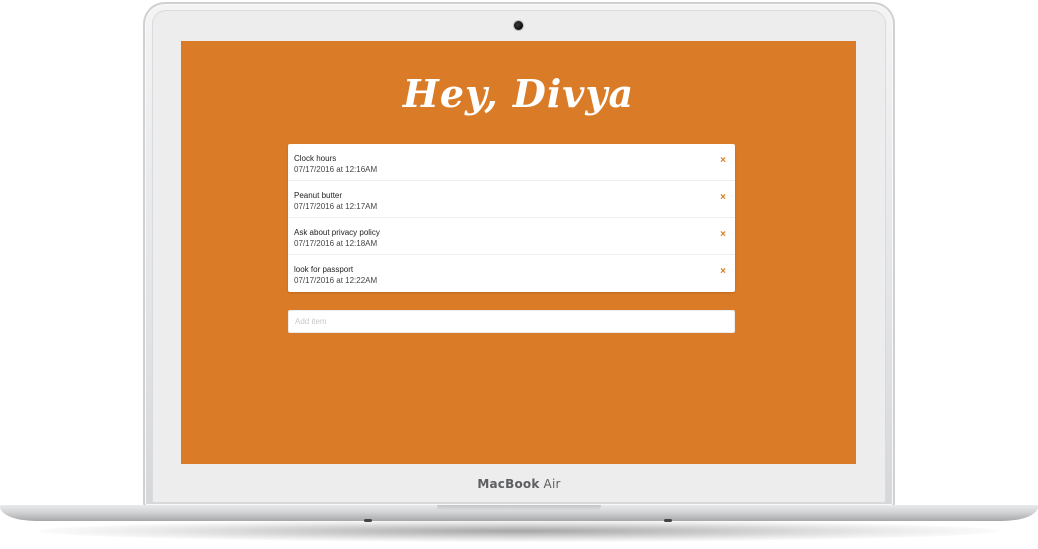  Describe the element at coordinates (668, 520) in the screenshot. I see `laptop-foot-right` at that location.